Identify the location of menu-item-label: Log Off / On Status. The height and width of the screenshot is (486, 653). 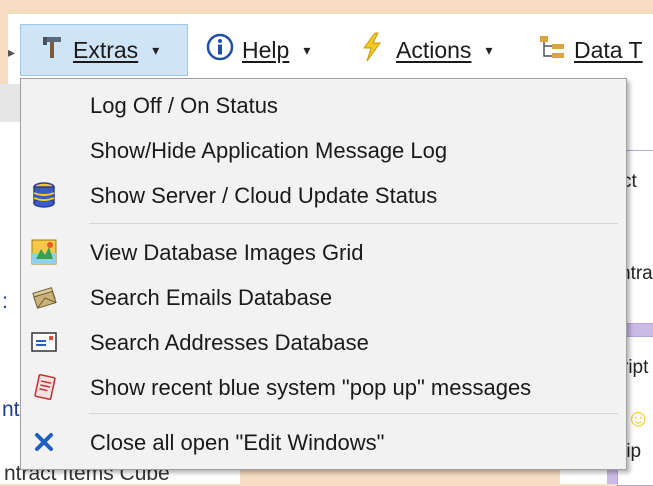
(184, 105).